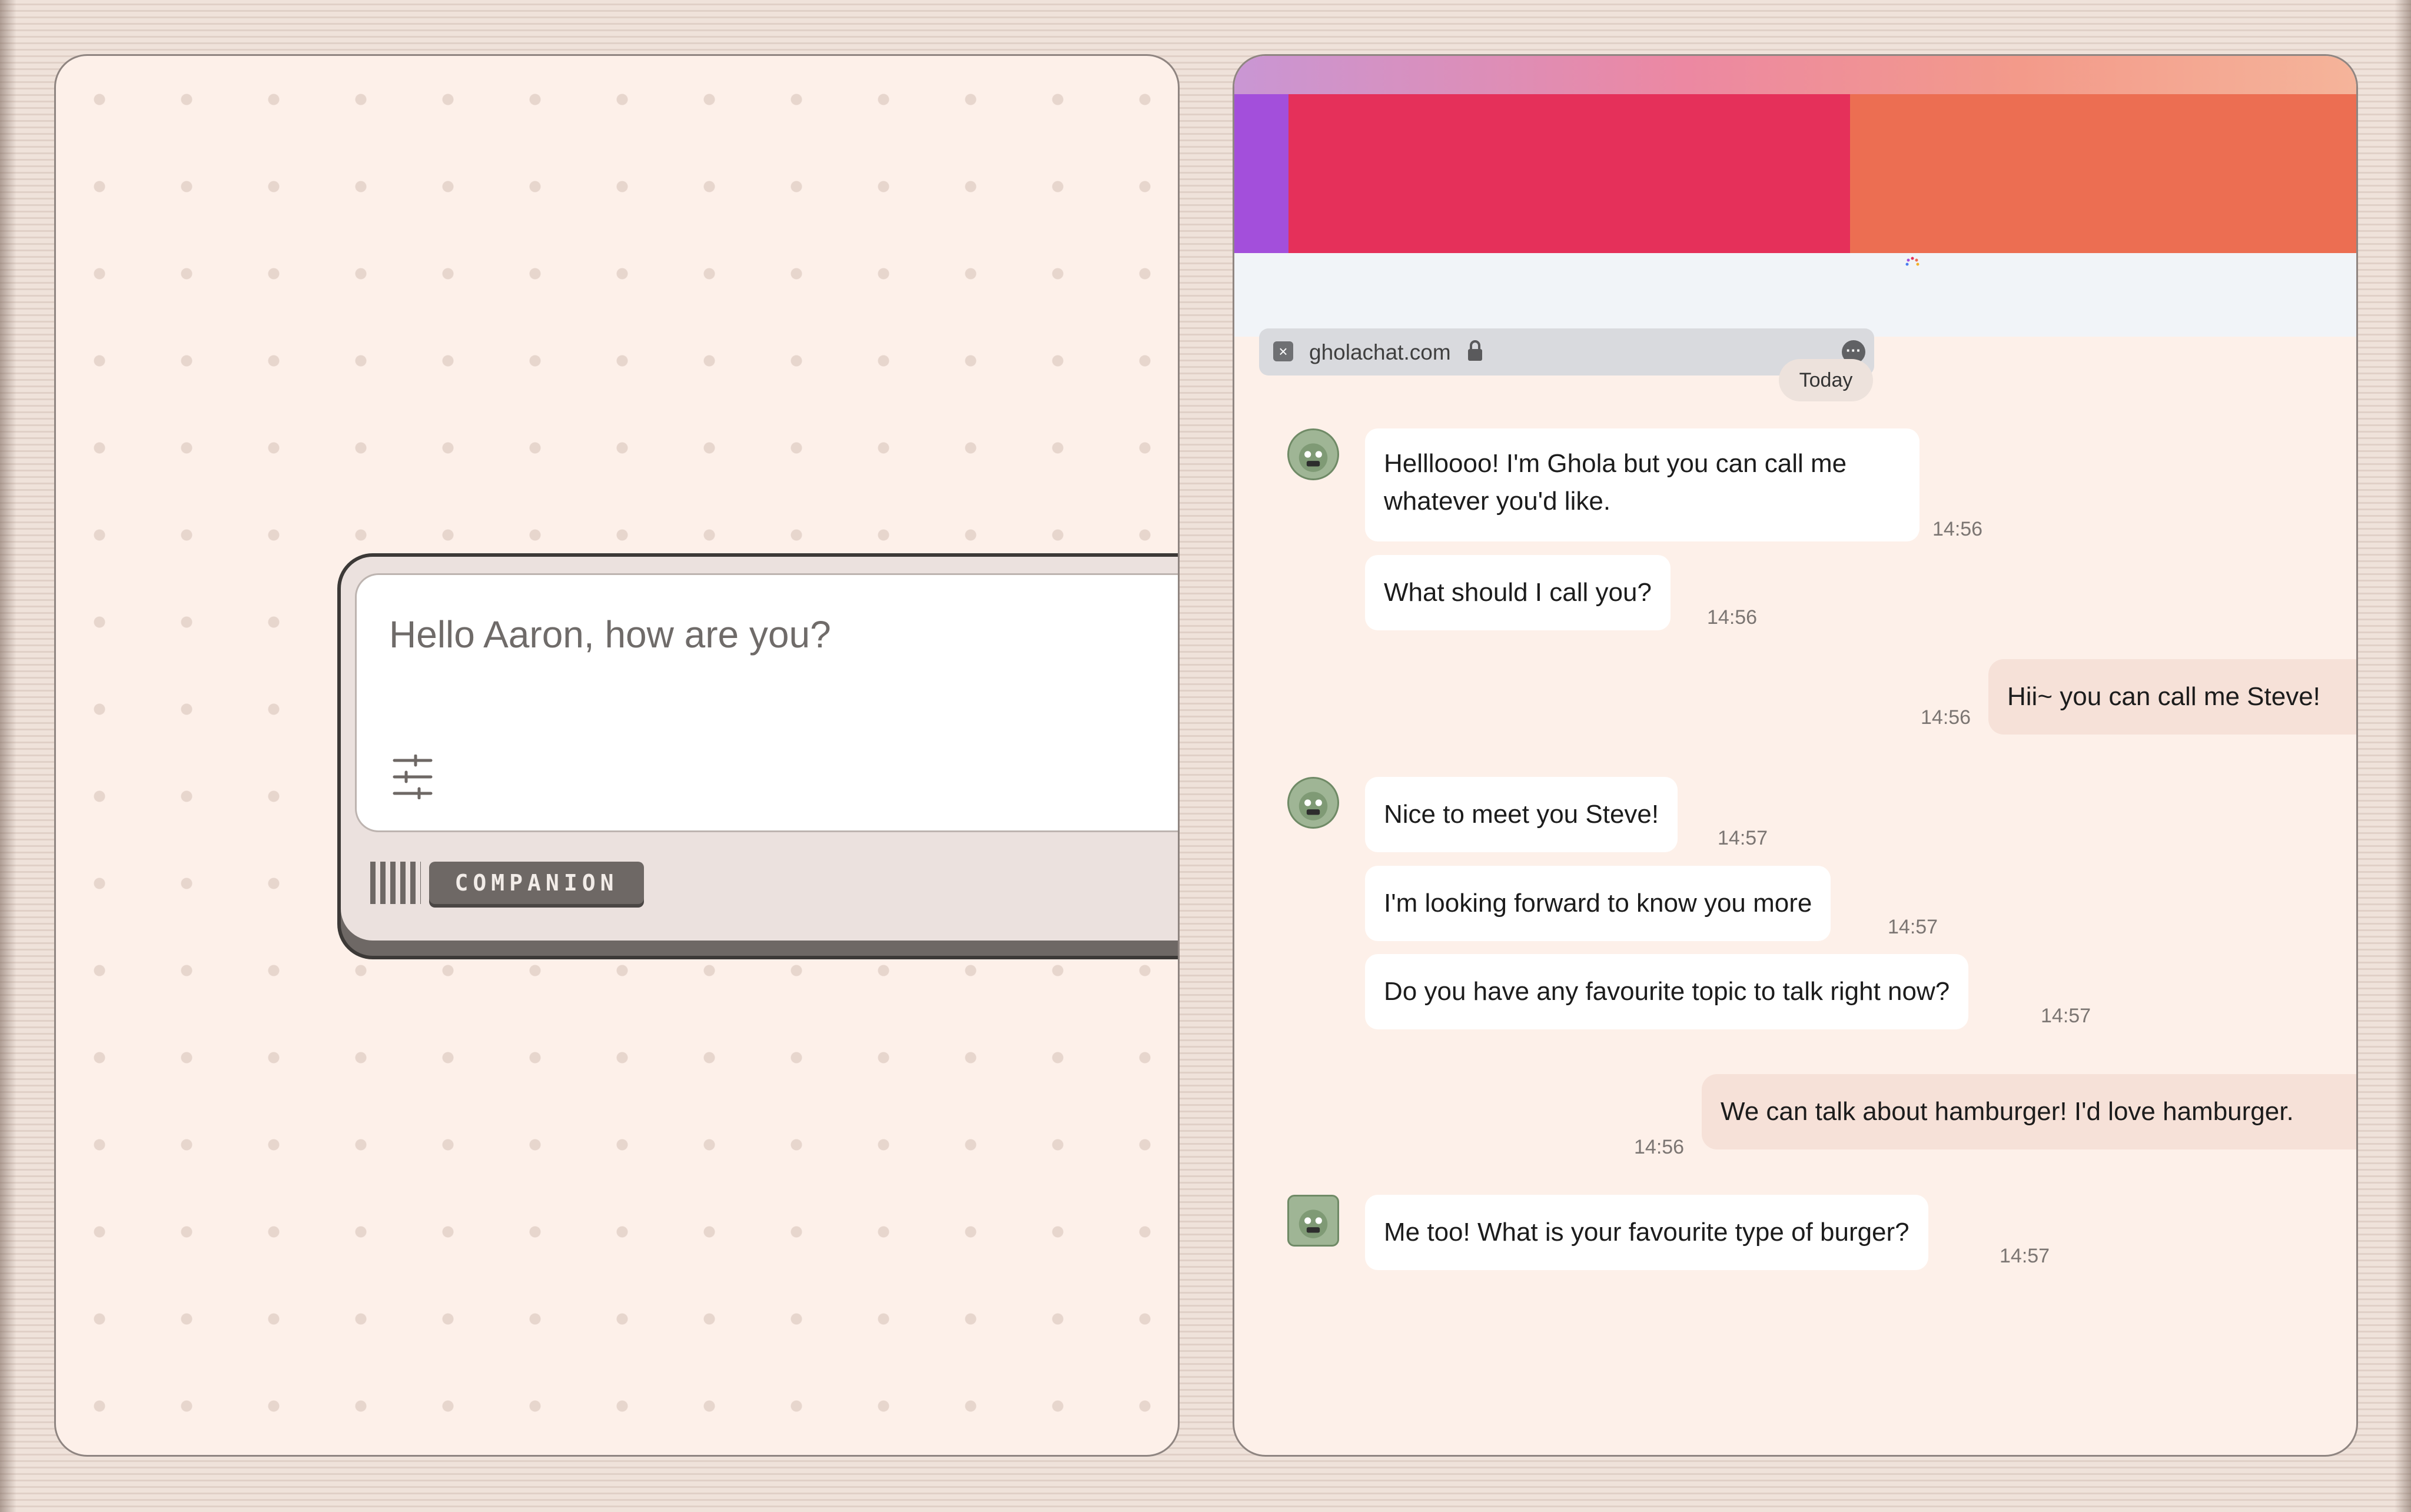  I want to click on message-input: Hello Aaron, how are you?, so click(766, 703).